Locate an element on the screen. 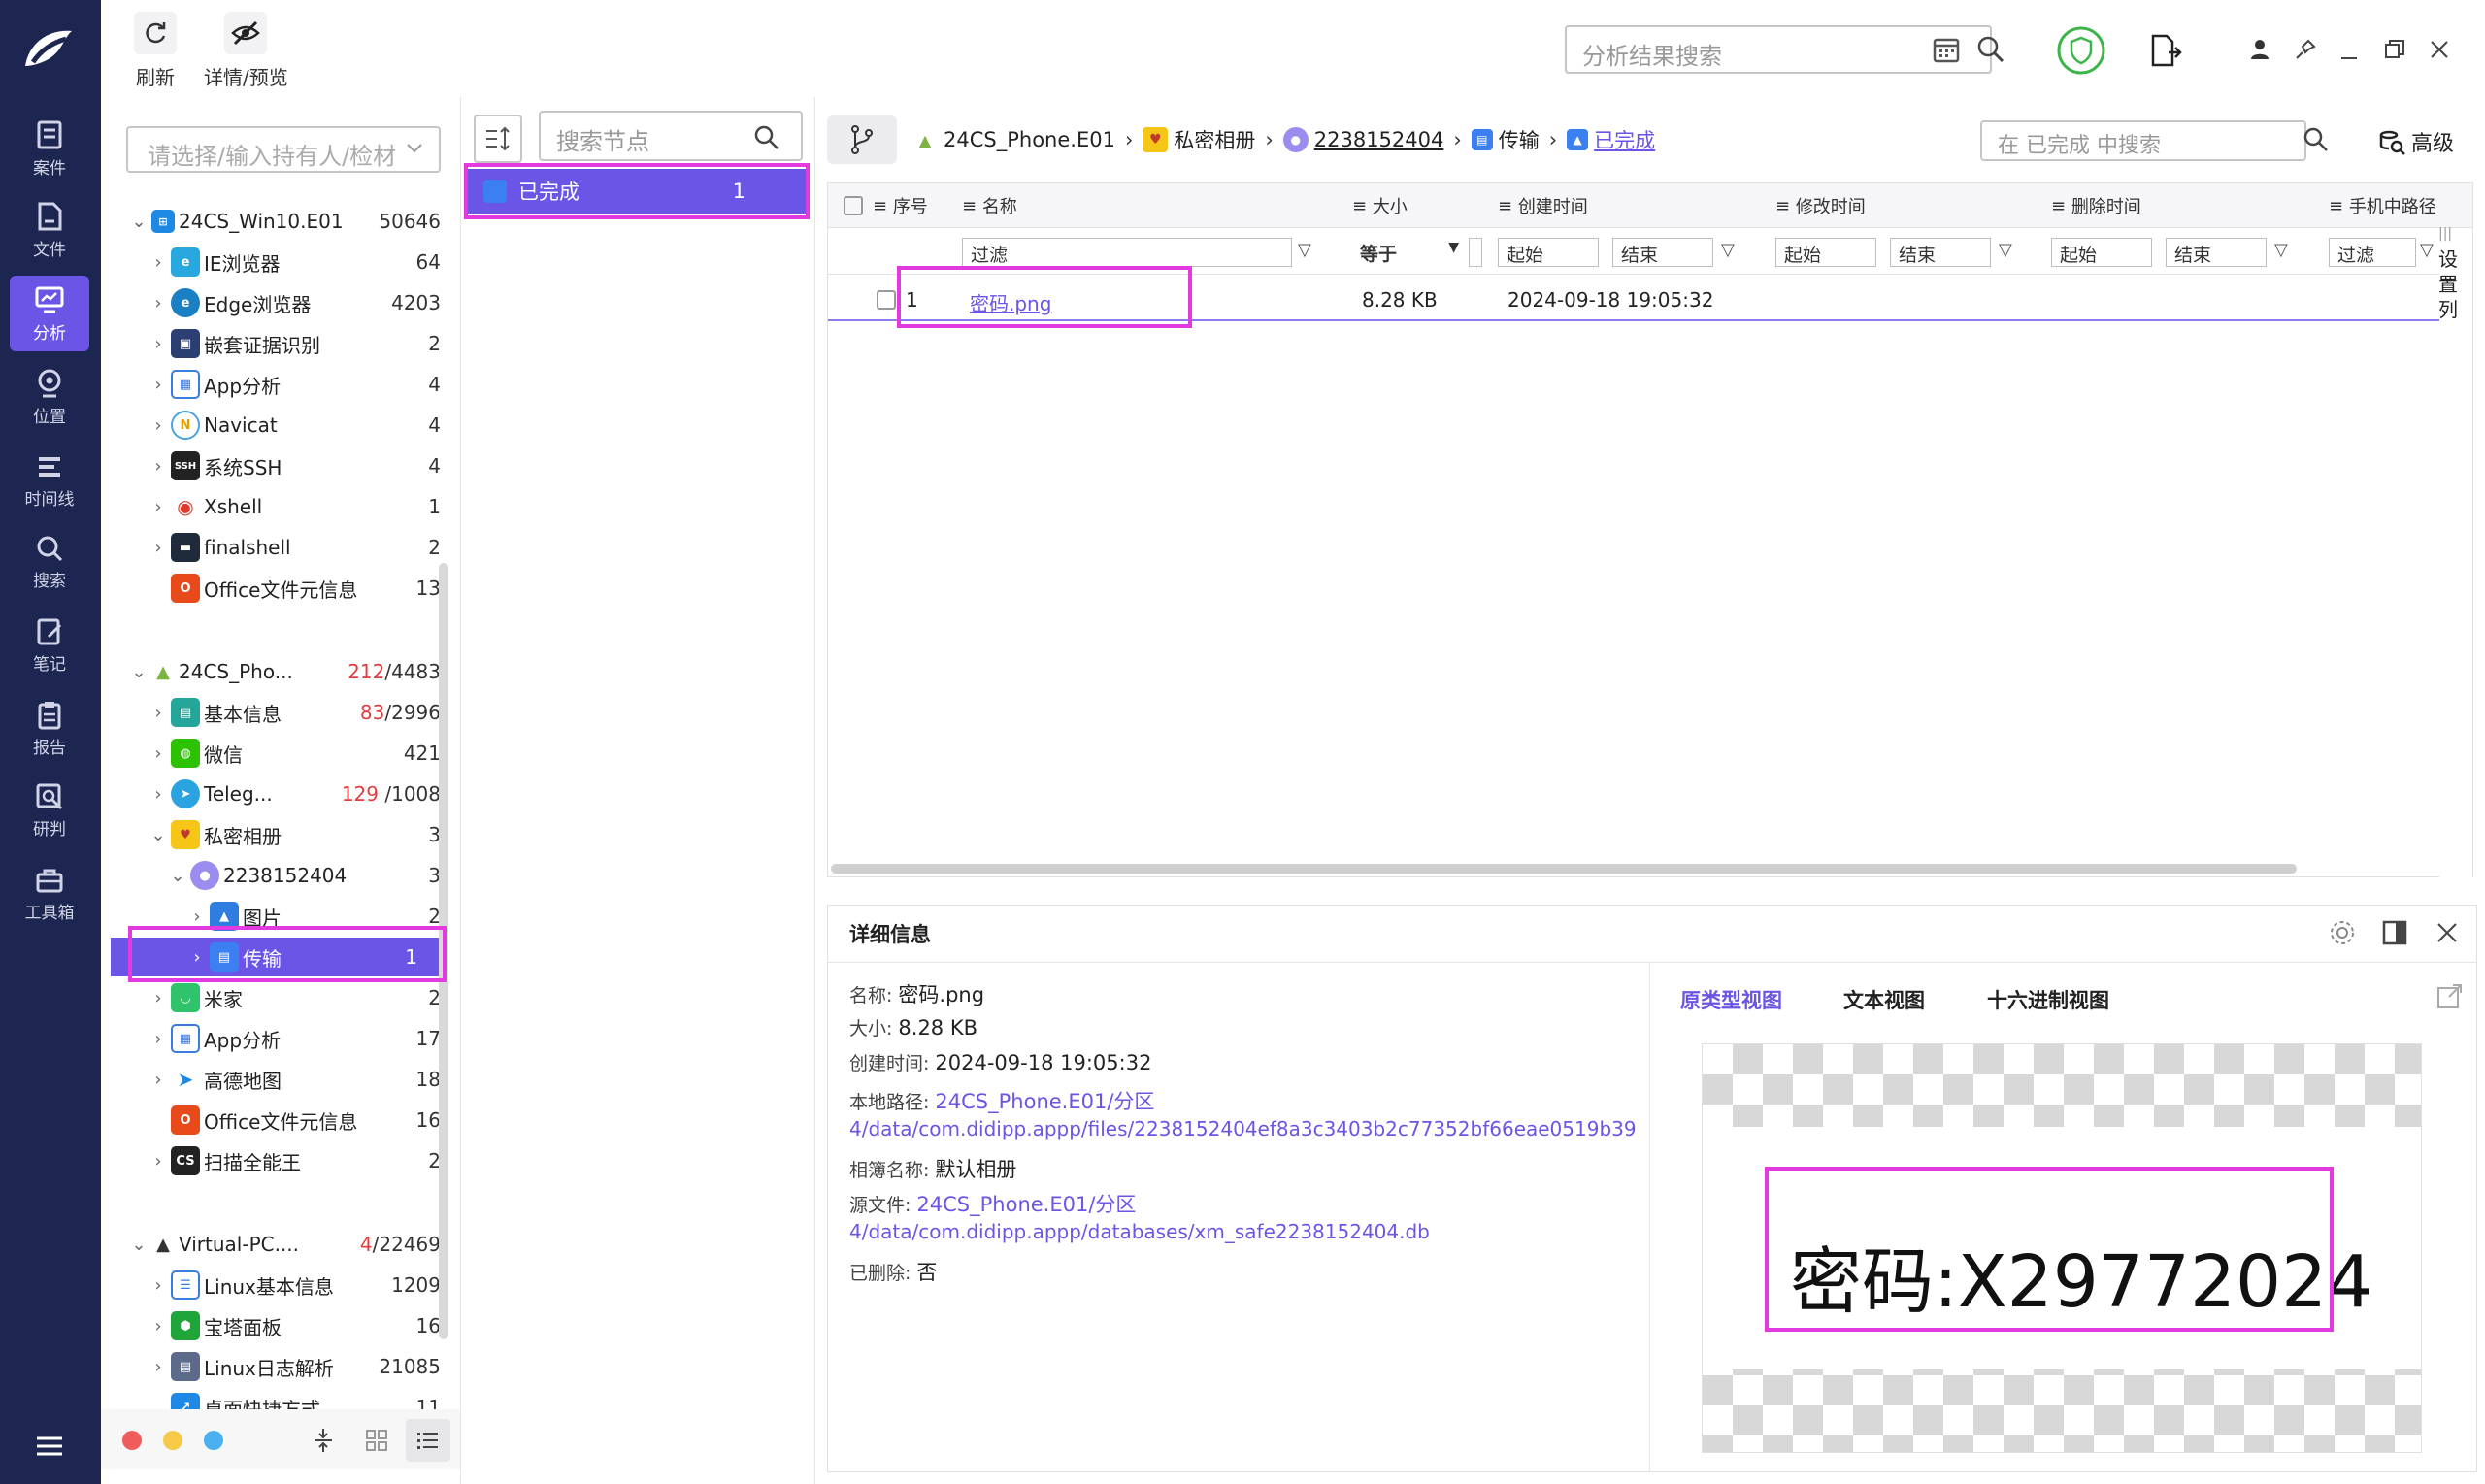  deleted-end-input: 结束 is located at coordinates (2216, 252).